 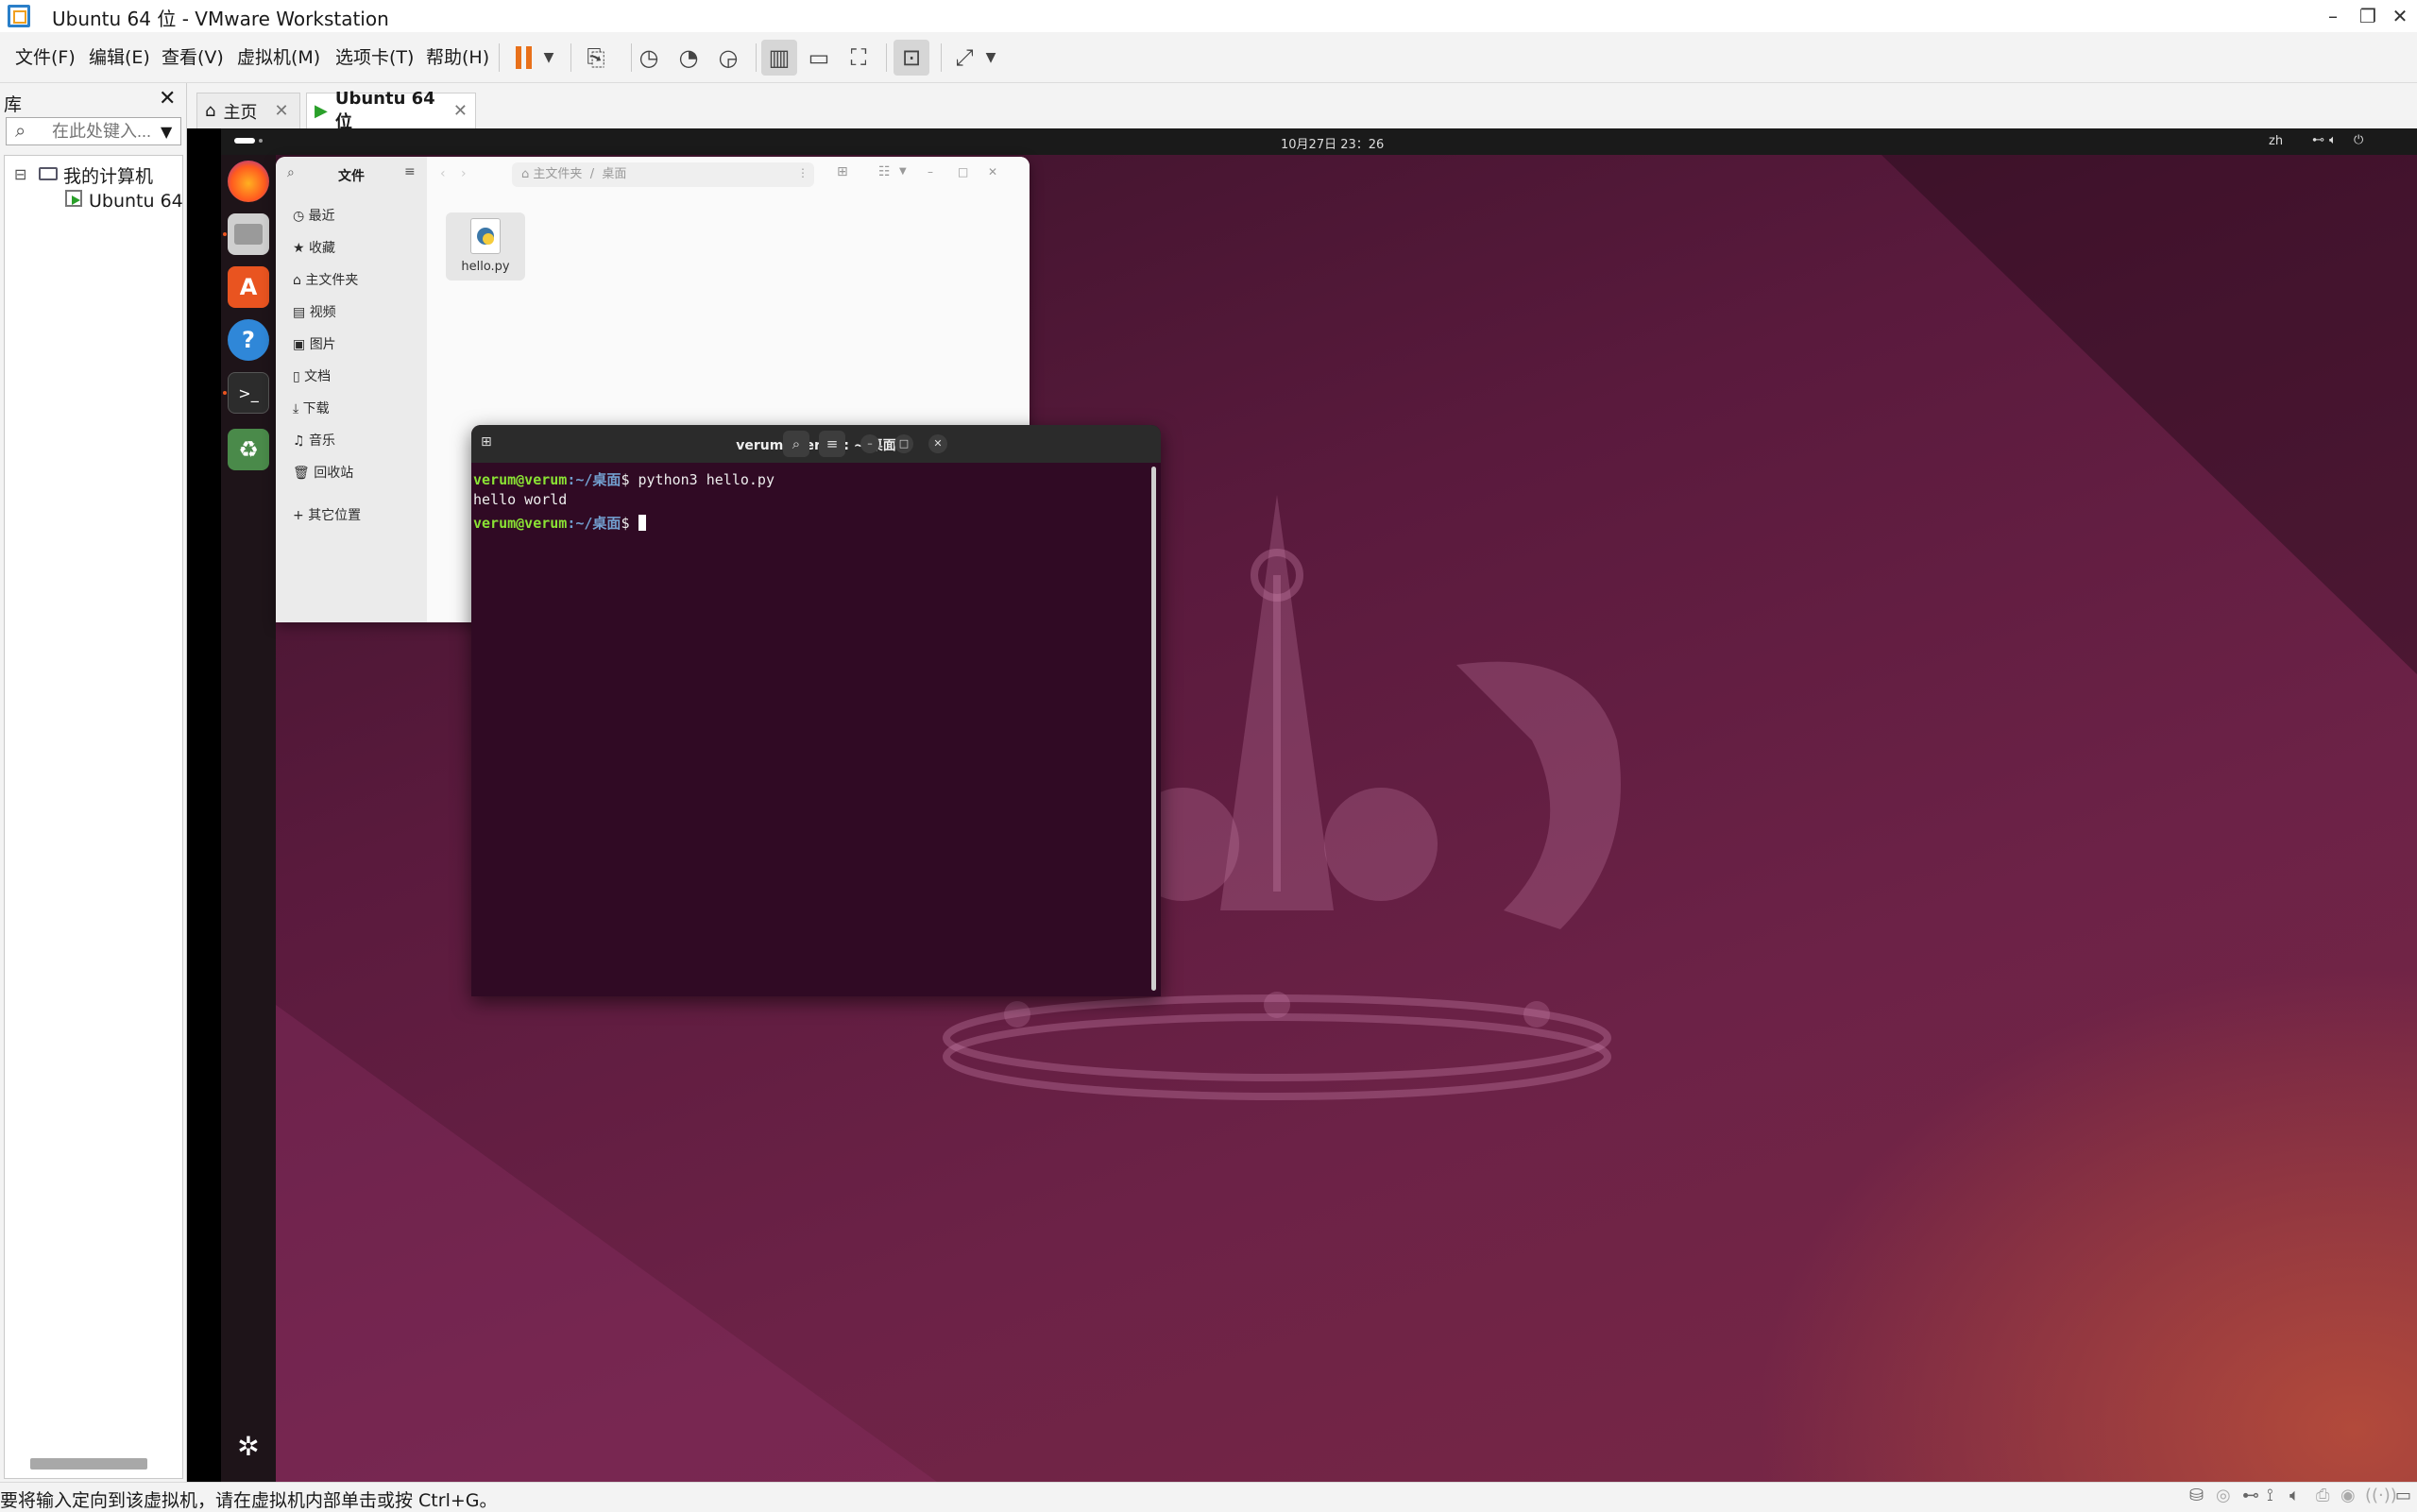 What do you see at coordinates (859, 58) in the screenshot?
I see `fullscreen-icon: ⛶` at bounding box center [859, 58].